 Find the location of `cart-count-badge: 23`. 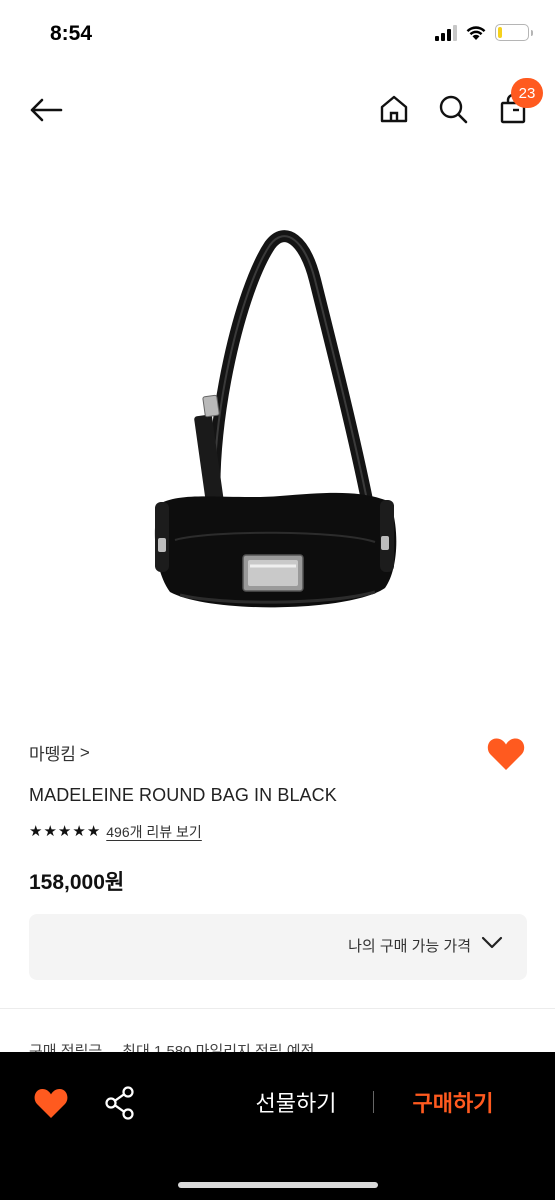

cart-count-badge: 23 is located at coordinates (527, 93).